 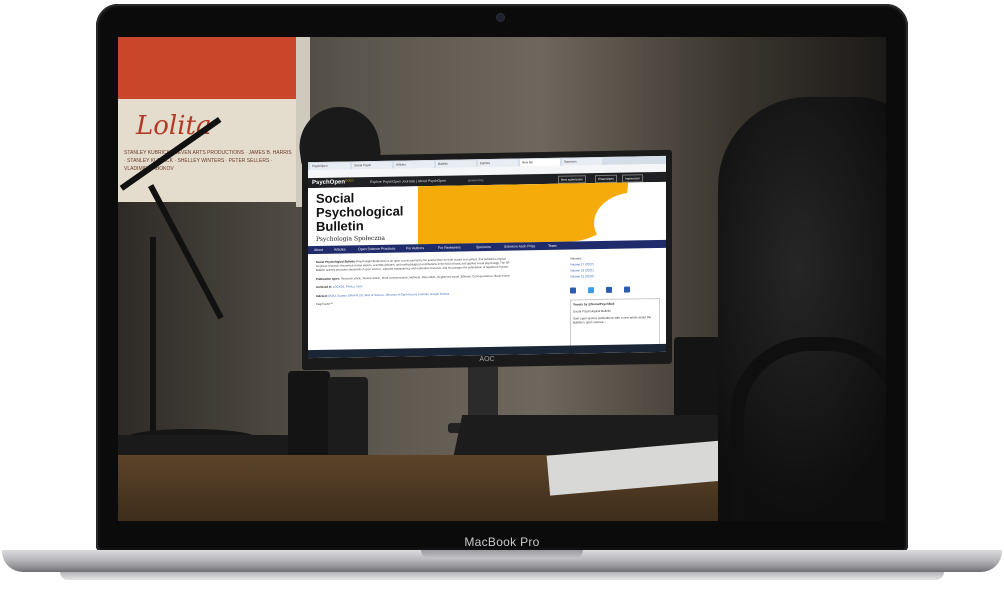 I want to click on poster-red-panel, so click(x=207, y=68).